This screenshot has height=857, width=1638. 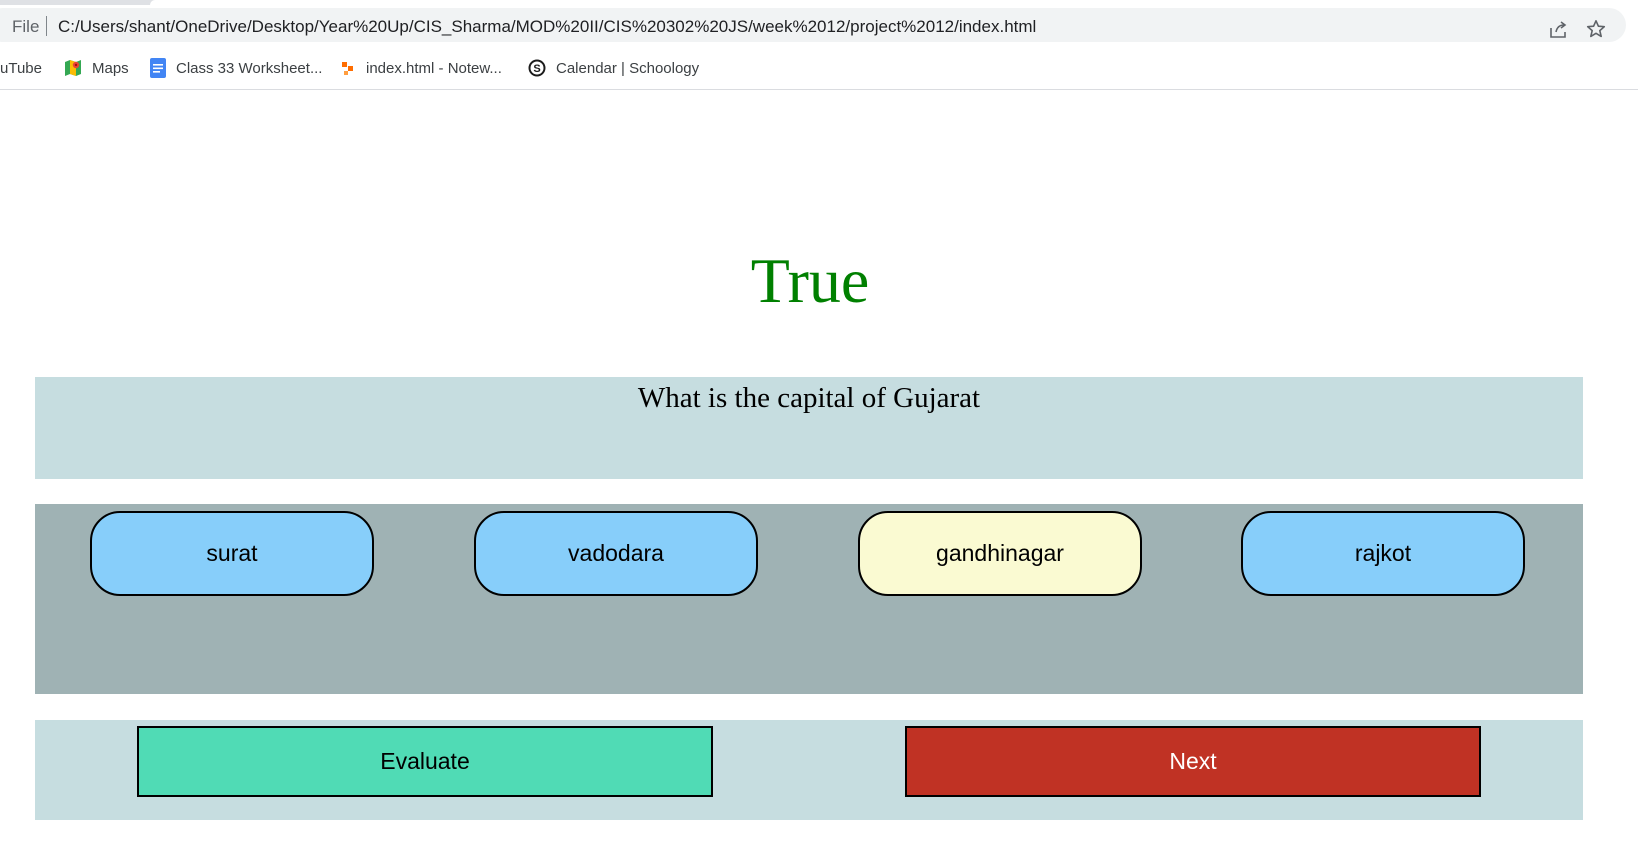 What do you see at coordinates (628, 68) in the screenshot?
I see `bookmark-label: Calendar | Schoology` at bounding box center [628, 68].